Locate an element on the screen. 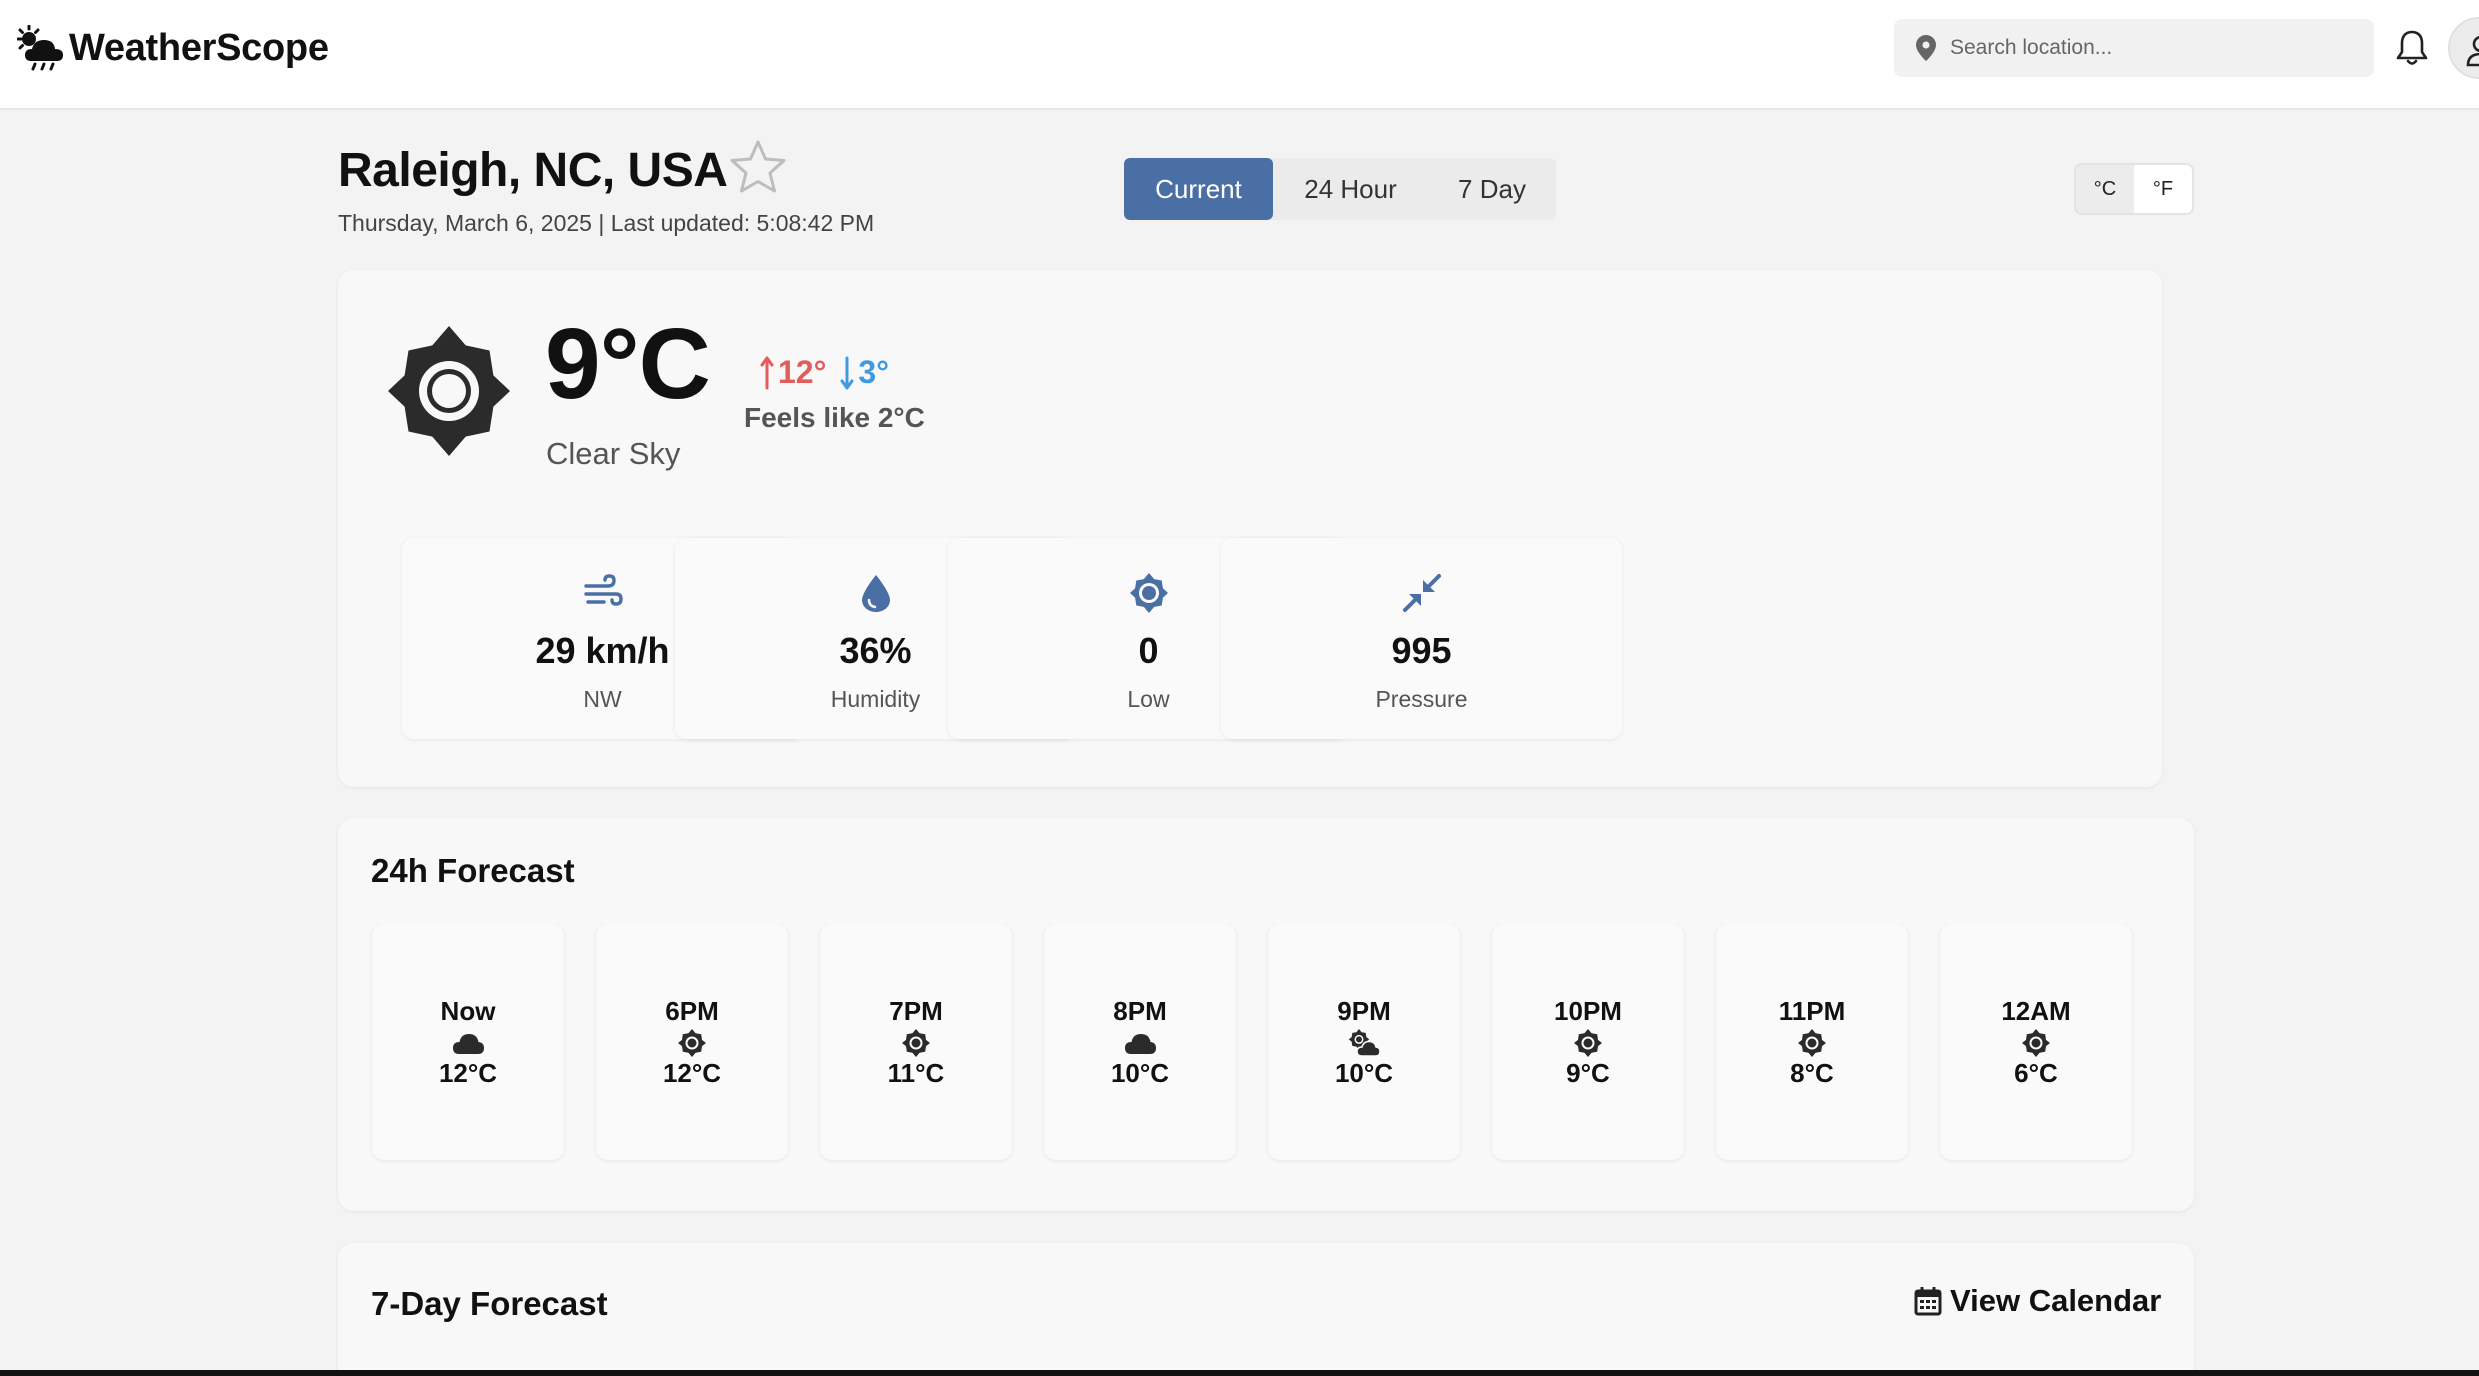 The image size is (2479, 1376). current-temperature: 9°C is located at coordinates (628, 364).